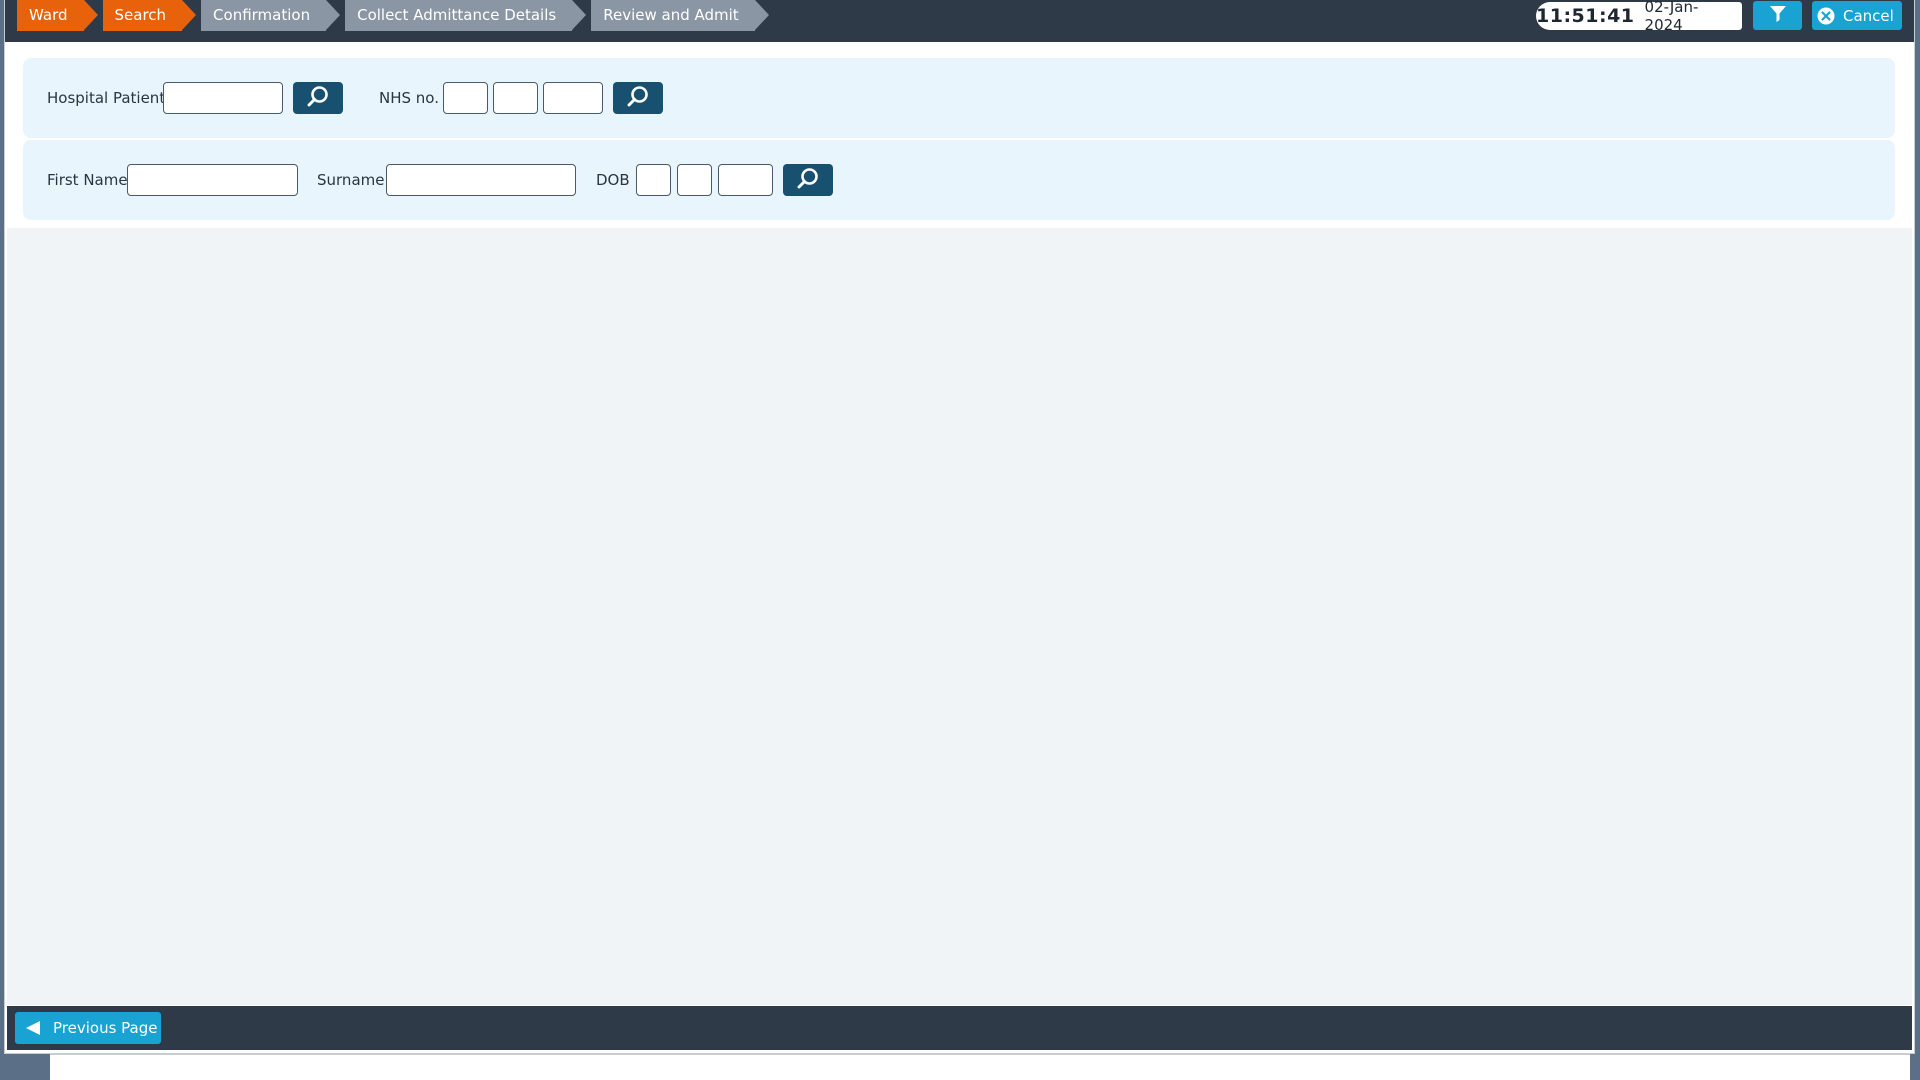 The width and height of the screenshot is (1920, 1080). Describe the element at coordinates (680, 15) in the screenshot. I see `breadcrumb-step-review-and-admit: Review and Admit` at that location.